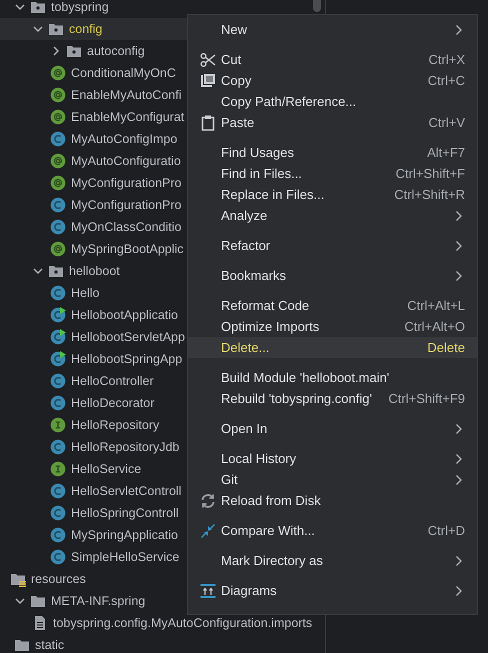  Describe the element at coordinates (446, 530) in the screenshot. I see `shortcut-label: Ctrl+D` at that location.